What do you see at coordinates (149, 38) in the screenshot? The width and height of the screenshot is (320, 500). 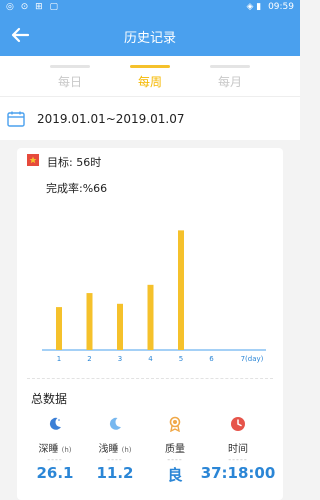 I see `page-title: 历史记录` at bounding box center [149, 38].